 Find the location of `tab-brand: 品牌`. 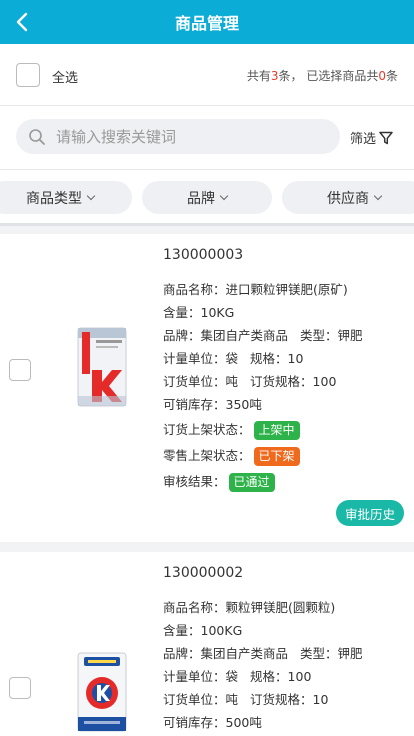

tab-brand: 品牌 is located at coordinates (207, 197).